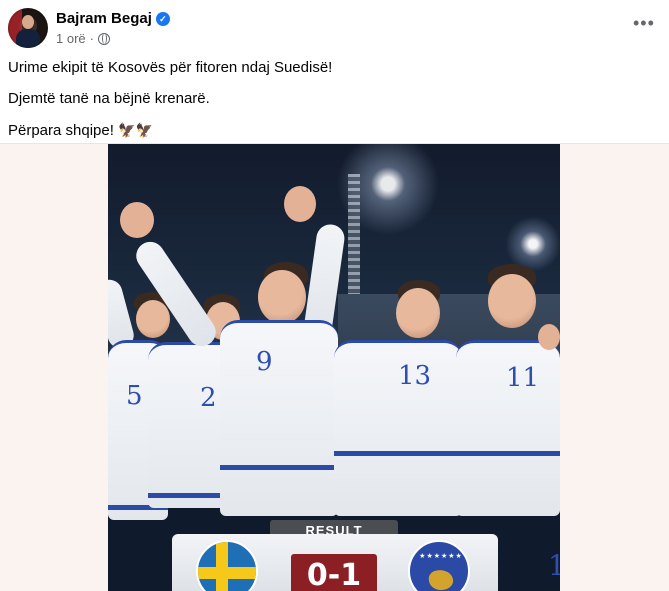 The image size is (669, 591). I want to click on kosovo-flag-map, so click(441, 579).